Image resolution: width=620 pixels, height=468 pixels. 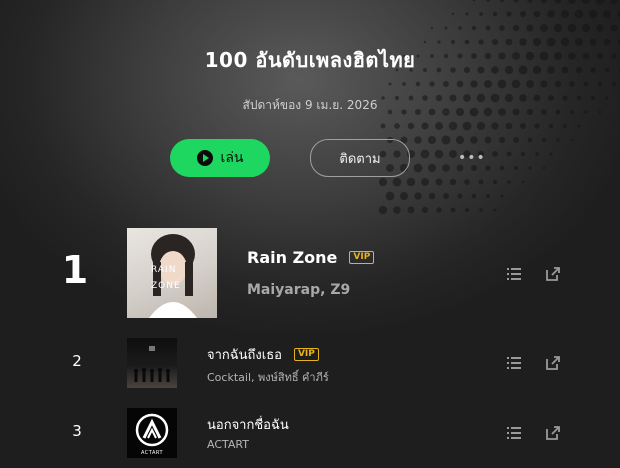 I want to click on play-button-label: เล่น, so click(x=232, y=158).